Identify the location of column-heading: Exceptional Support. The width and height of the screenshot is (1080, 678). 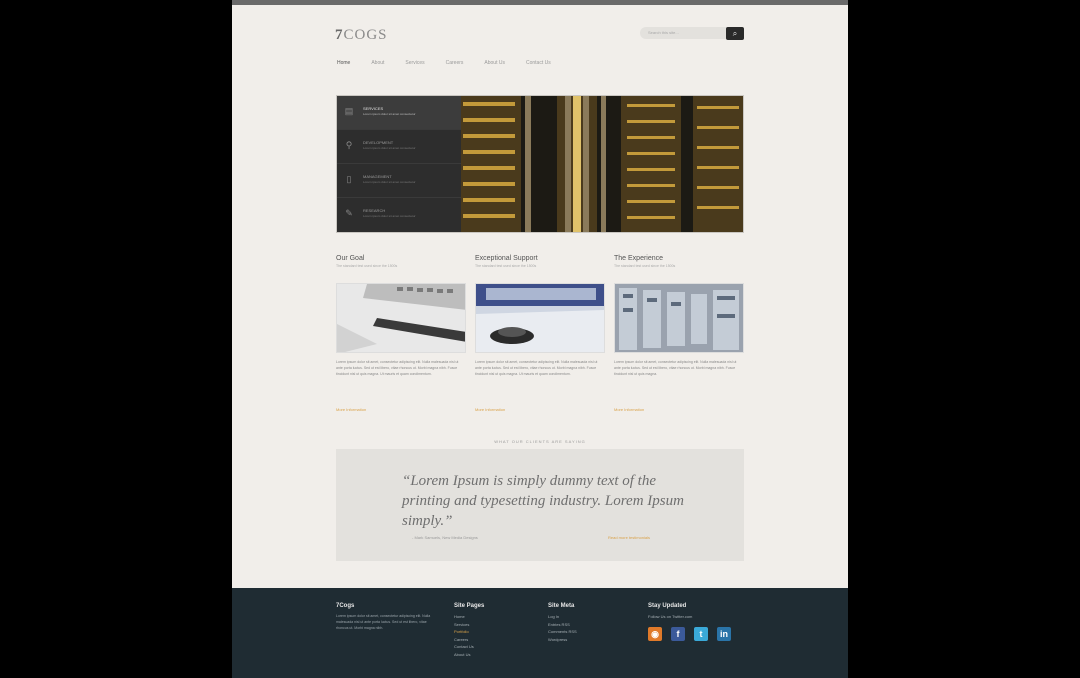
(506, 258).